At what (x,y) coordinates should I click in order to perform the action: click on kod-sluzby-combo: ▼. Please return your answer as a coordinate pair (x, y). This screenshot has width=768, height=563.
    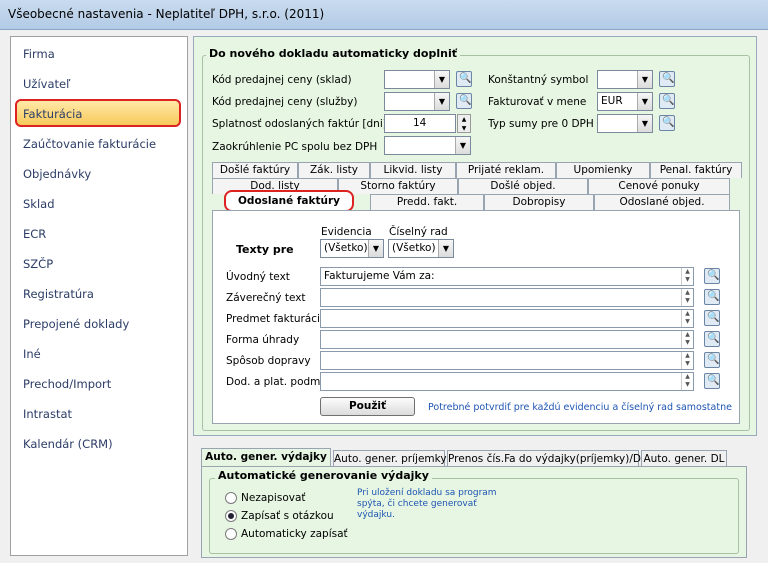
    Looking at the image, I should click on (417, 101).